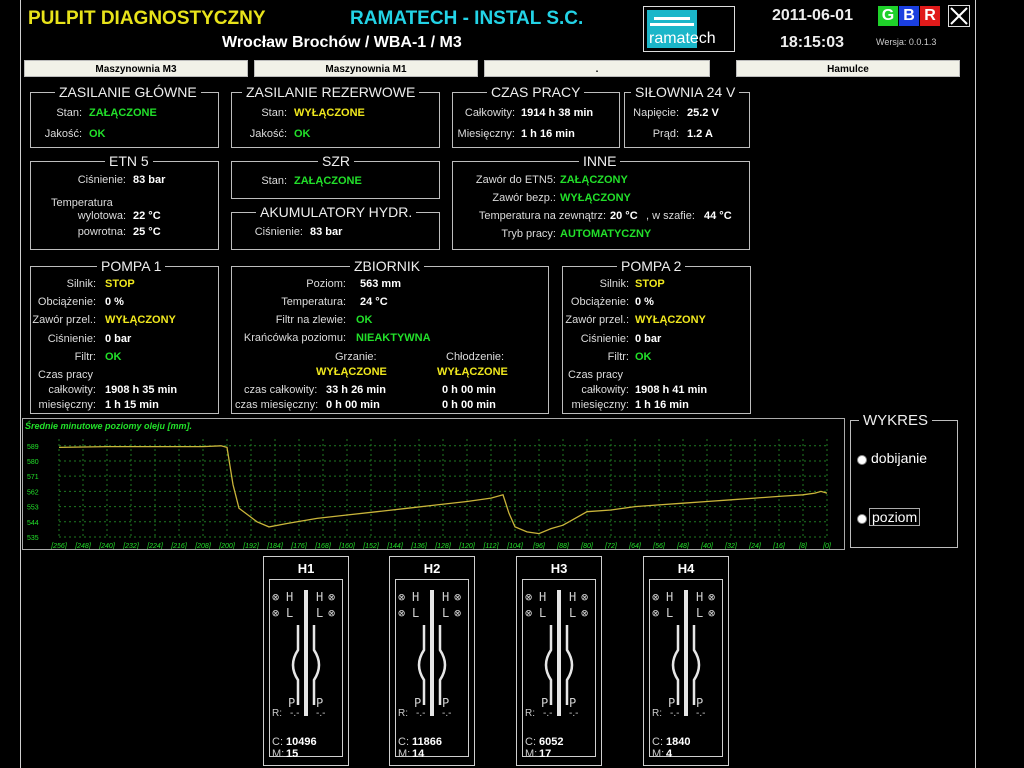  I want to click on y-tick-label: 589, so click(33, 447).